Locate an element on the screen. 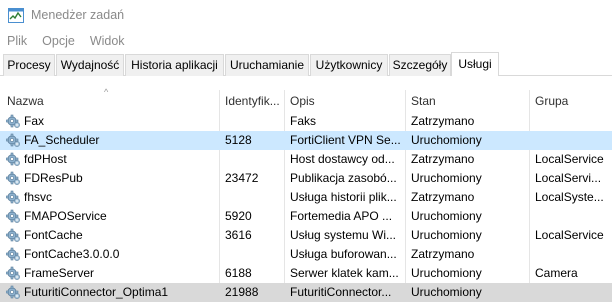 The image size is (612, 302). service-pid: 5128 is located at coordinates (238, 140).